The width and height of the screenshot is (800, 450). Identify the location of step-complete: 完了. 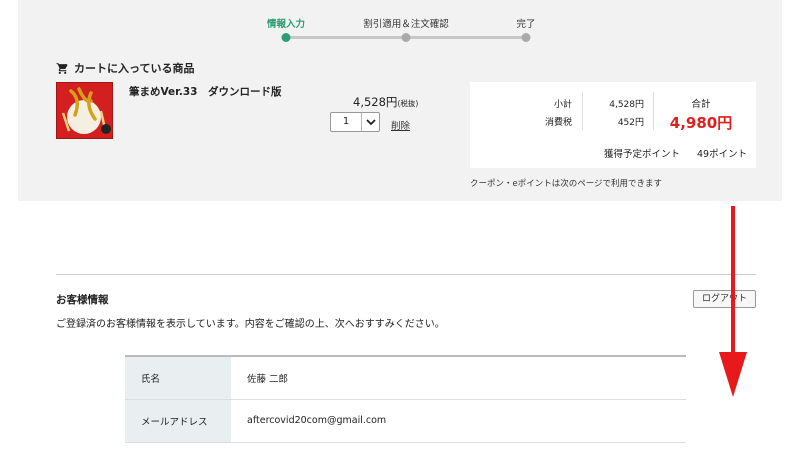
(526, 24).